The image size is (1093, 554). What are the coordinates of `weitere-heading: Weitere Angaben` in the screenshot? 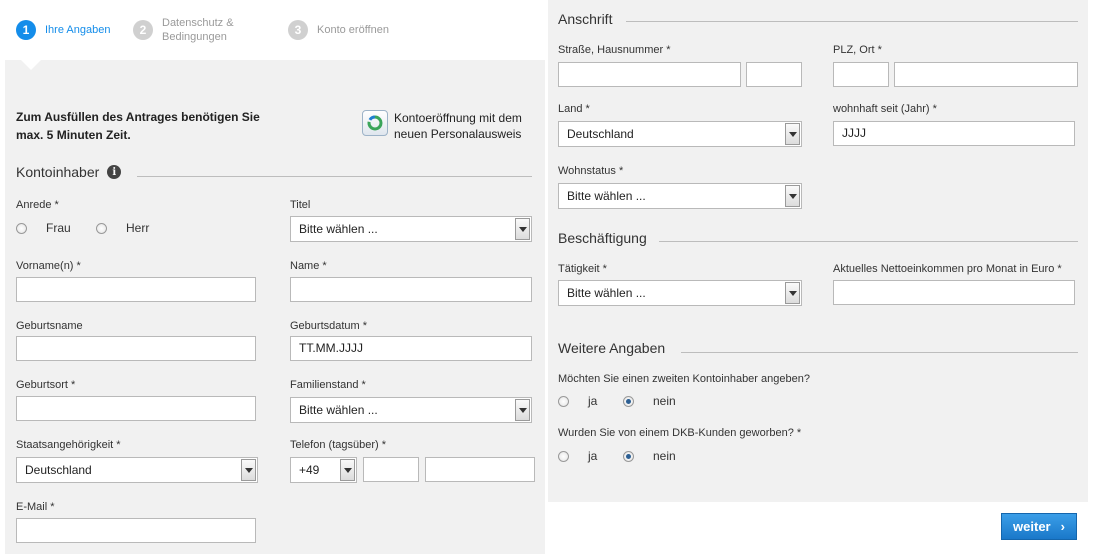 It's located at (611, 348).